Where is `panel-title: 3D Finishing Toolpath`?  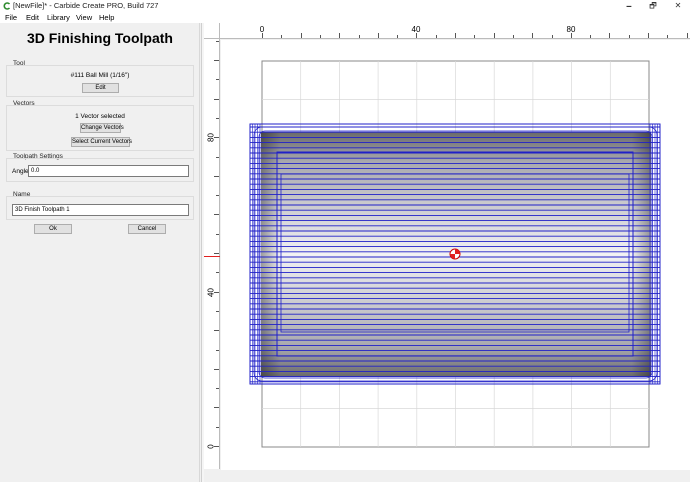 panel-title: 3D Finishing Toolpath is located at coordinates (100, 38).